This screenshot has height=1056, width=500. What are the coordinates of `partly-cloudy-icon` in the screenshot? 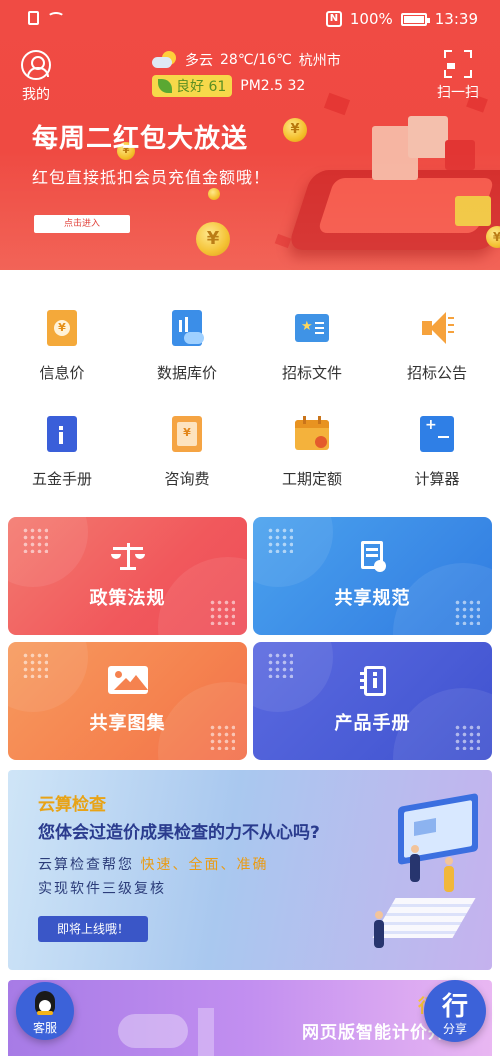 It's located at (165, 60).